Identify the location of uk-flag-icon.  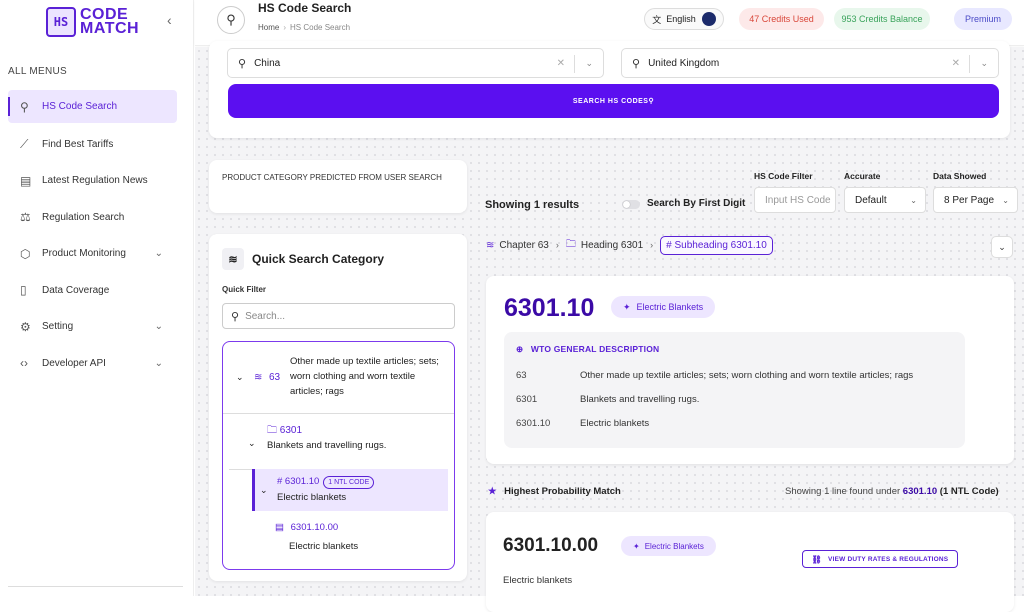
(708, 19).